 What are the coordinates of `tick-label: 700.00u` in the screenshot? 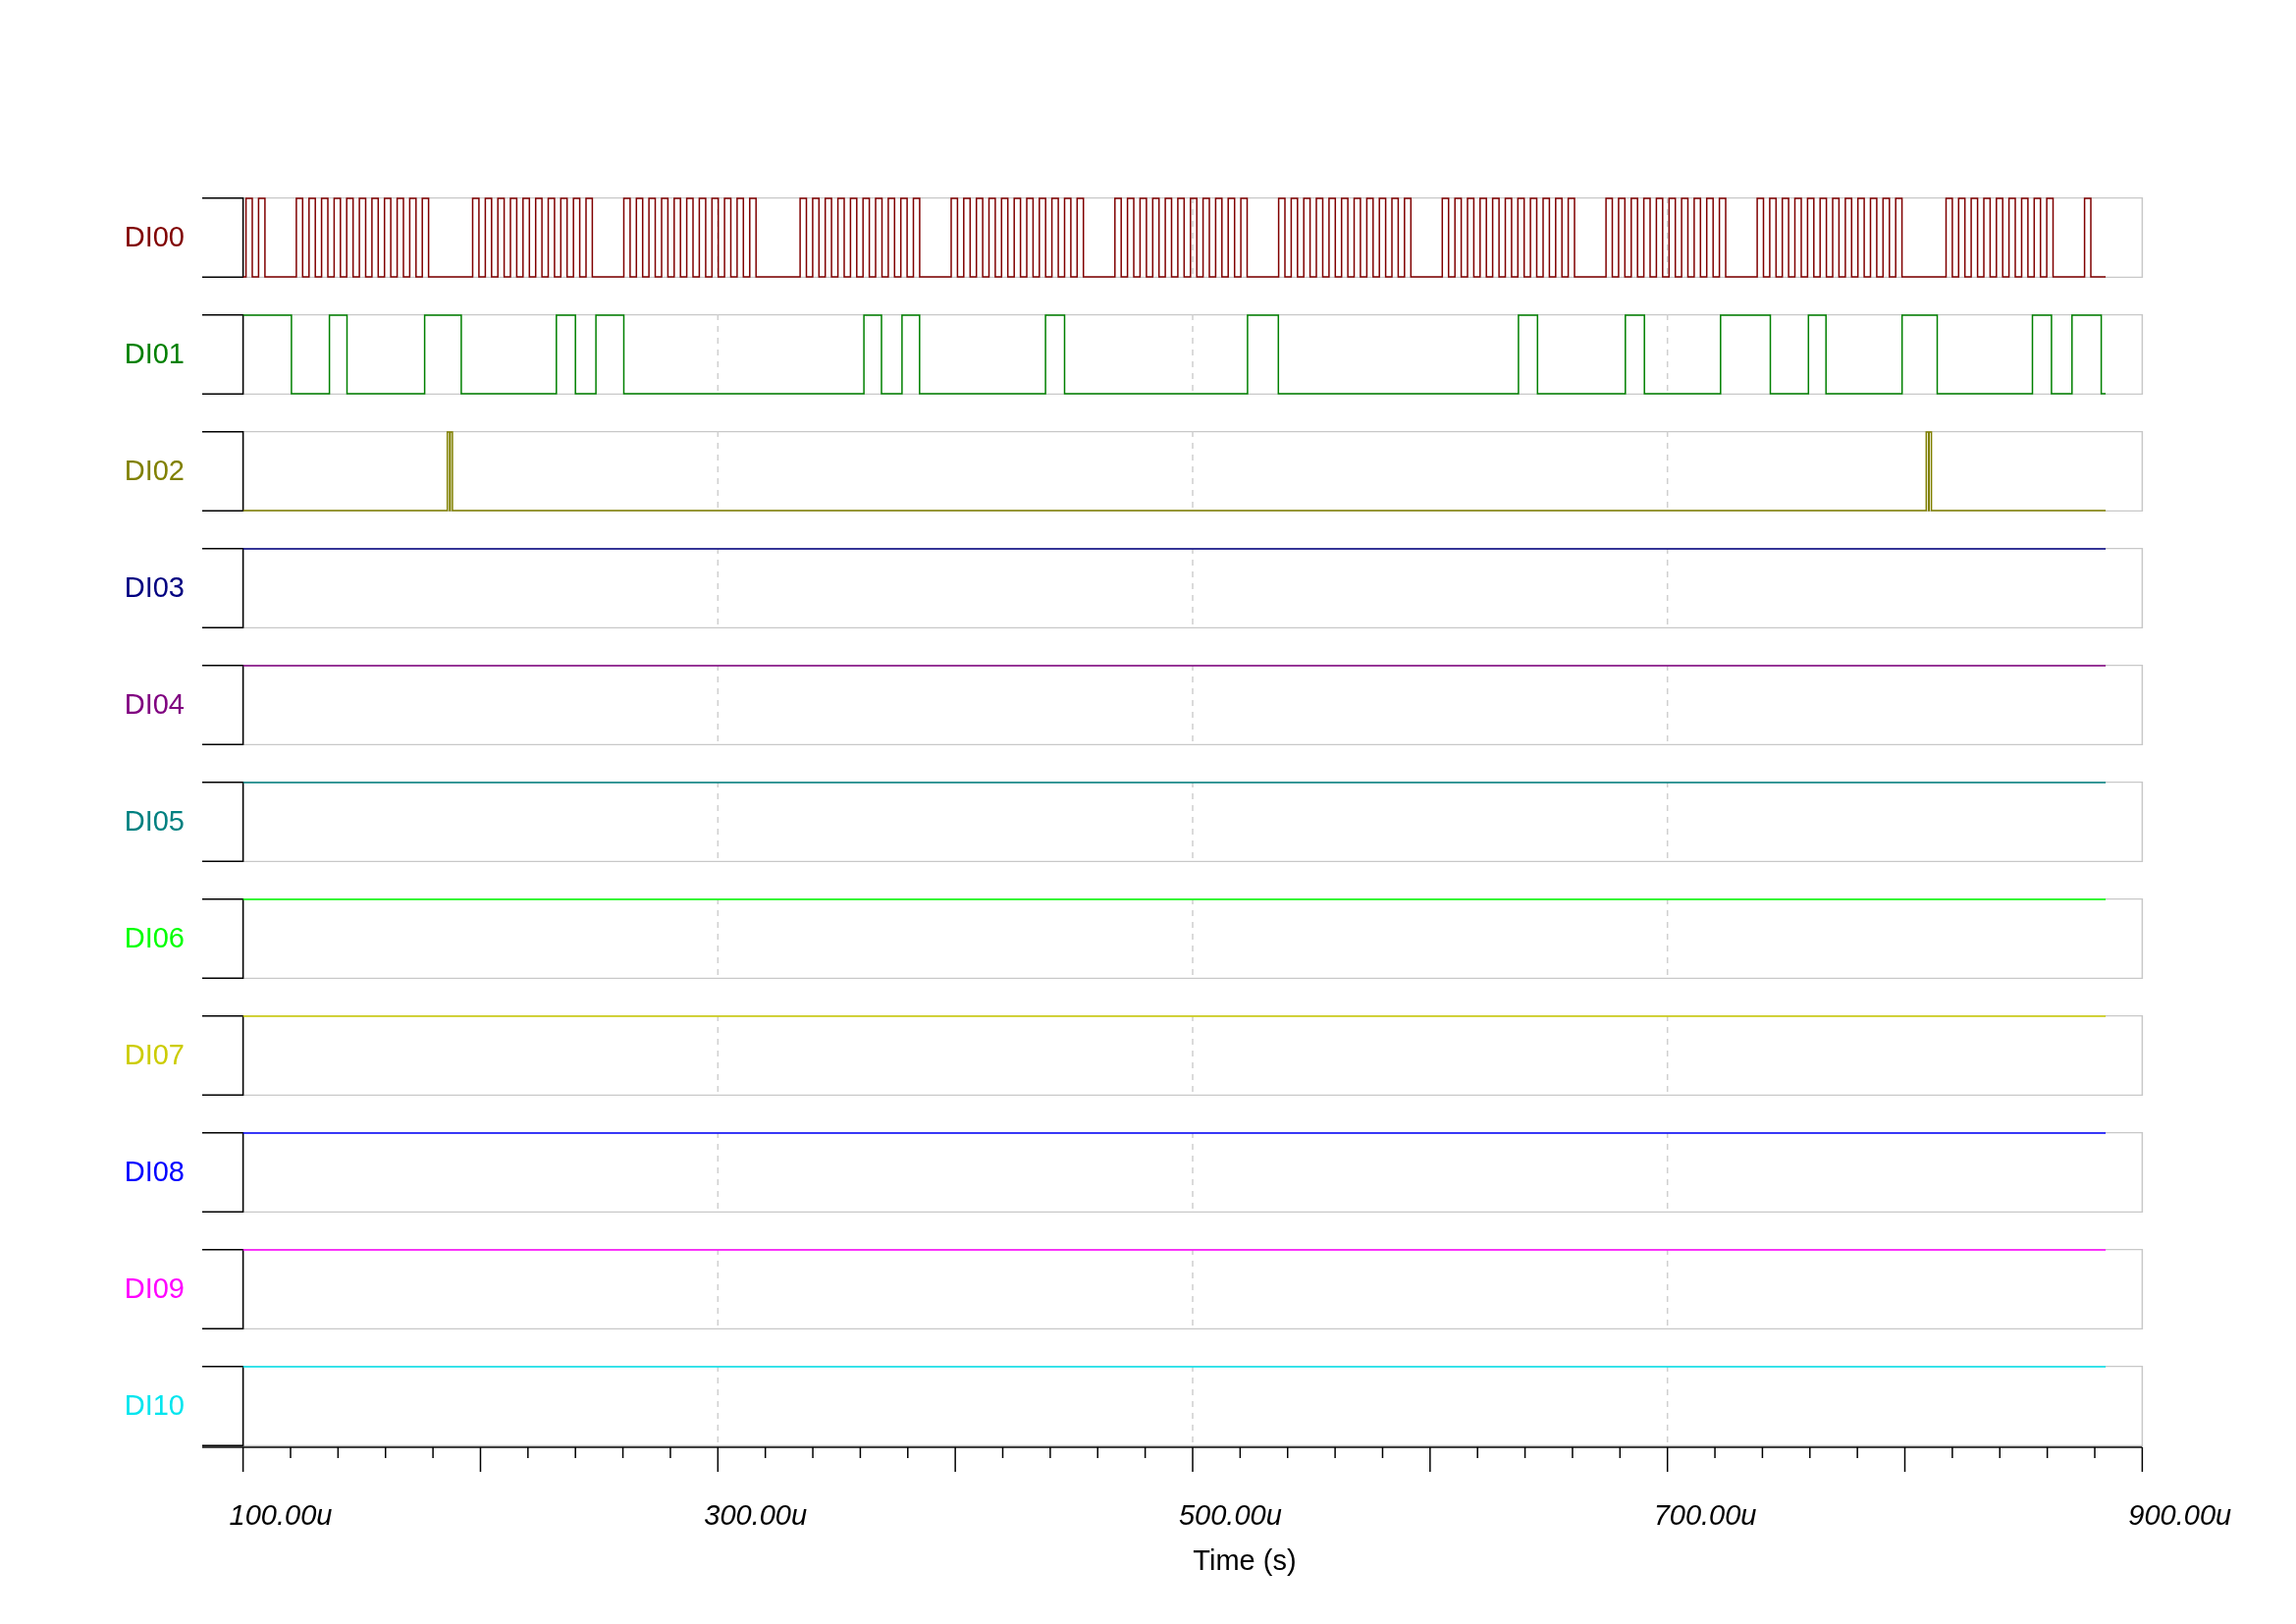 It's located at (1705, 1515).